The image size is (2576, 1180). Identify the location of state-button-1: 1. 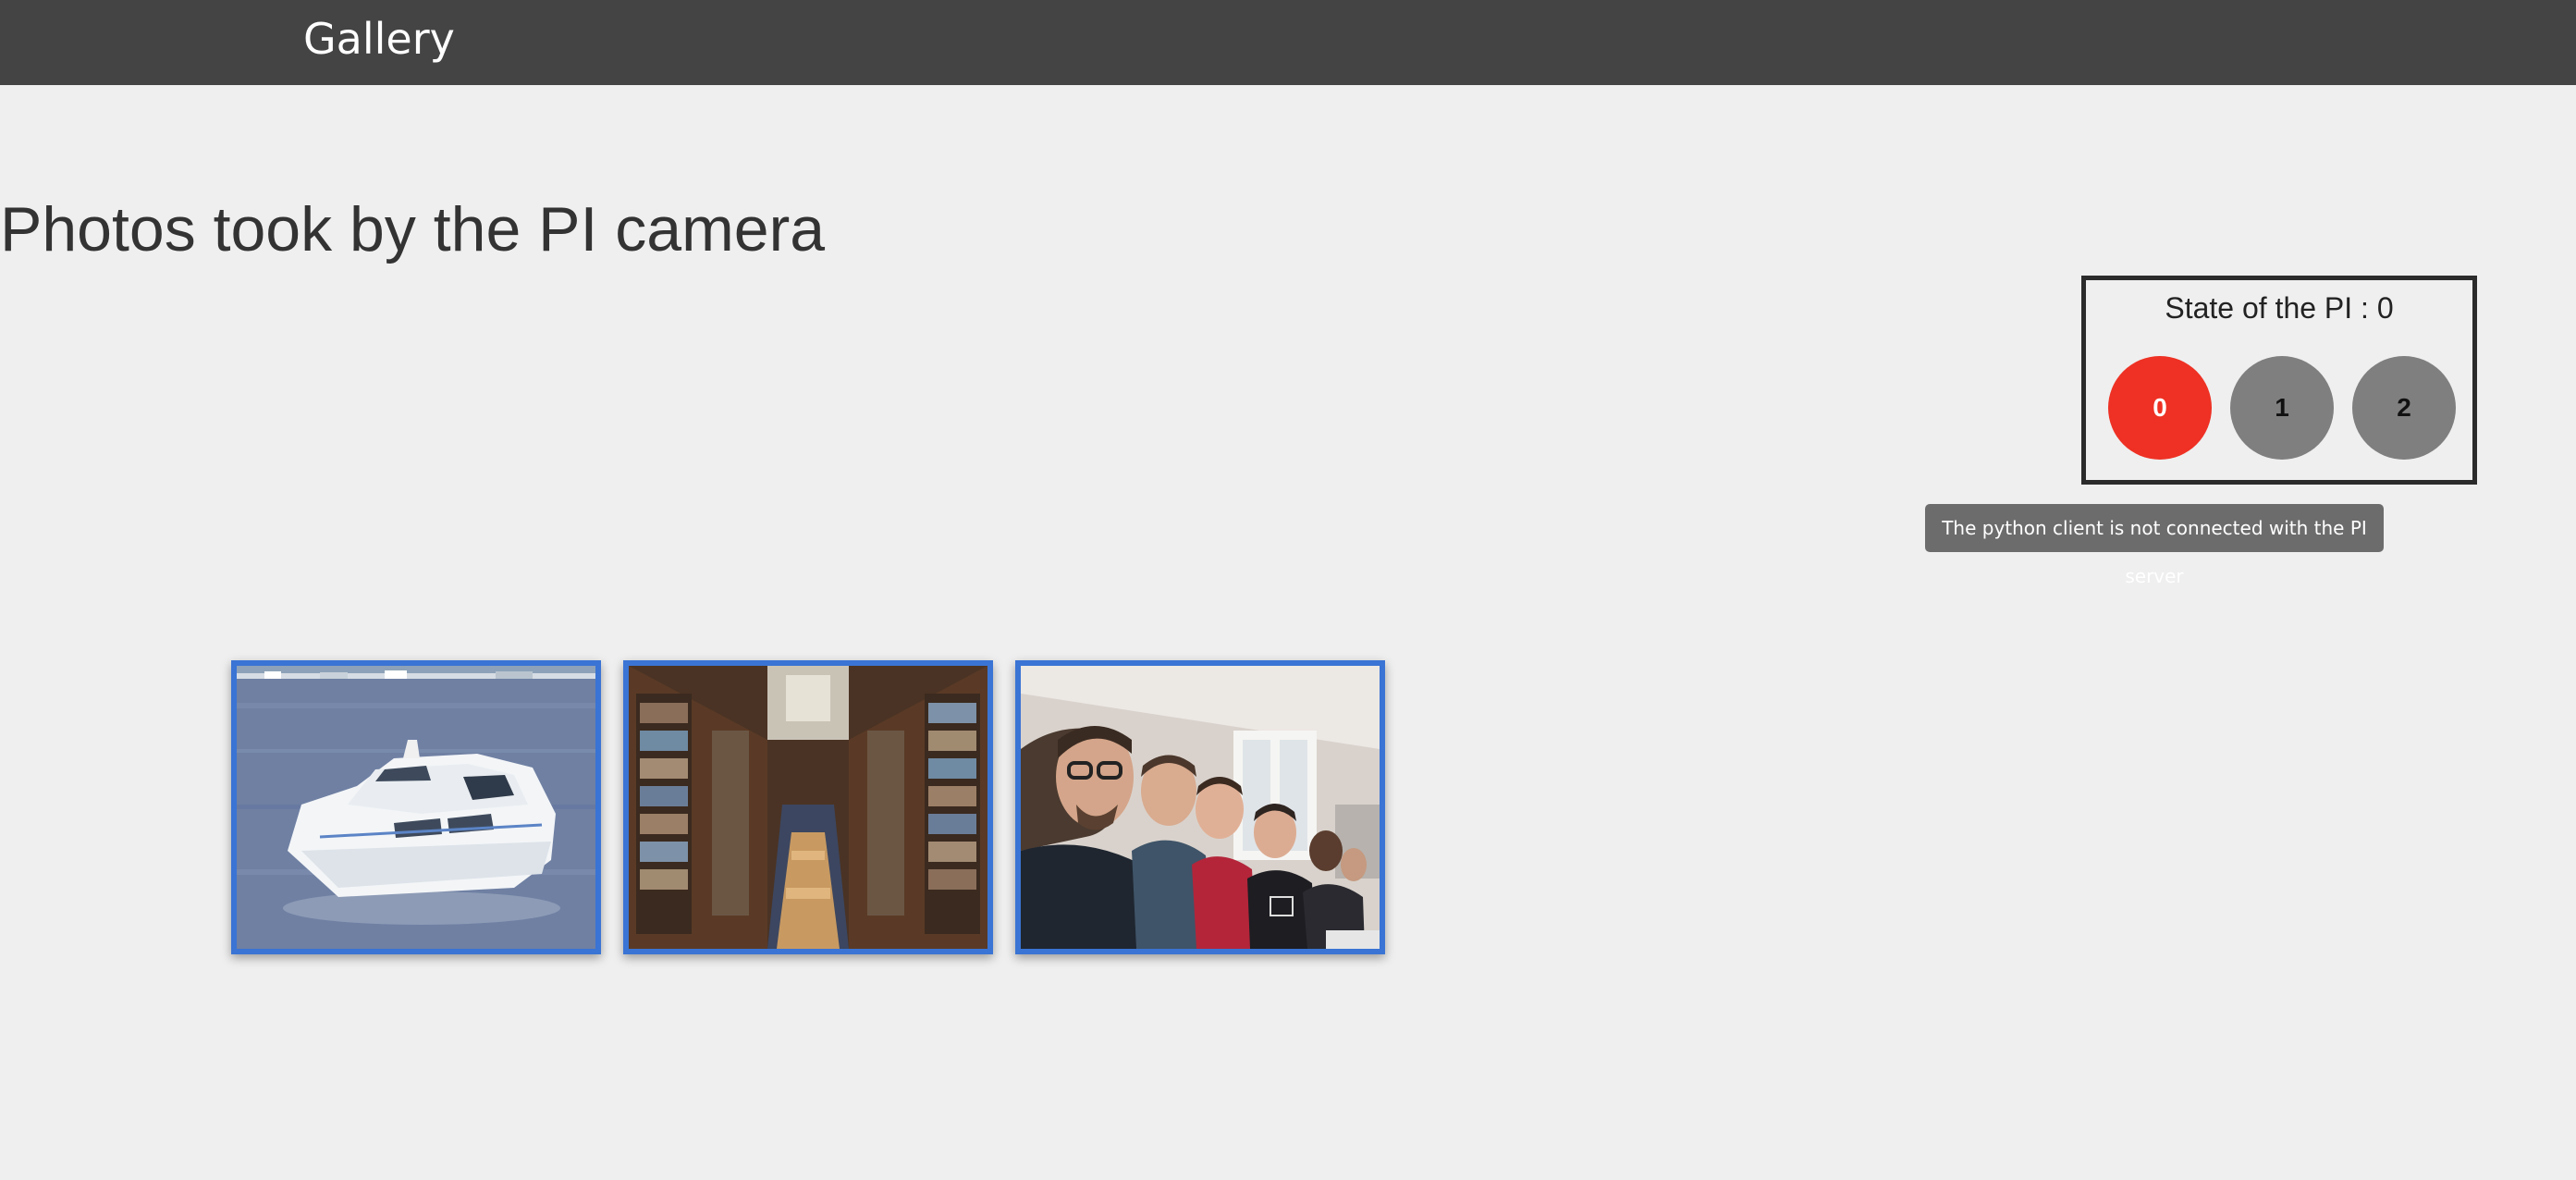
(2282, 408).